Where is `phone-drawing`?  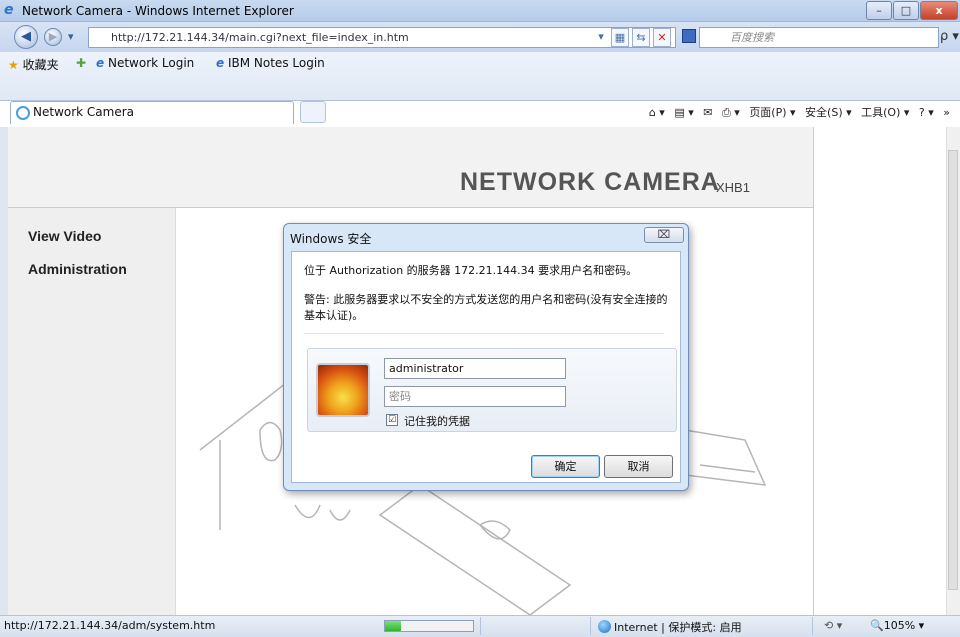 phone-drawing is located at coordinates (495, 530).